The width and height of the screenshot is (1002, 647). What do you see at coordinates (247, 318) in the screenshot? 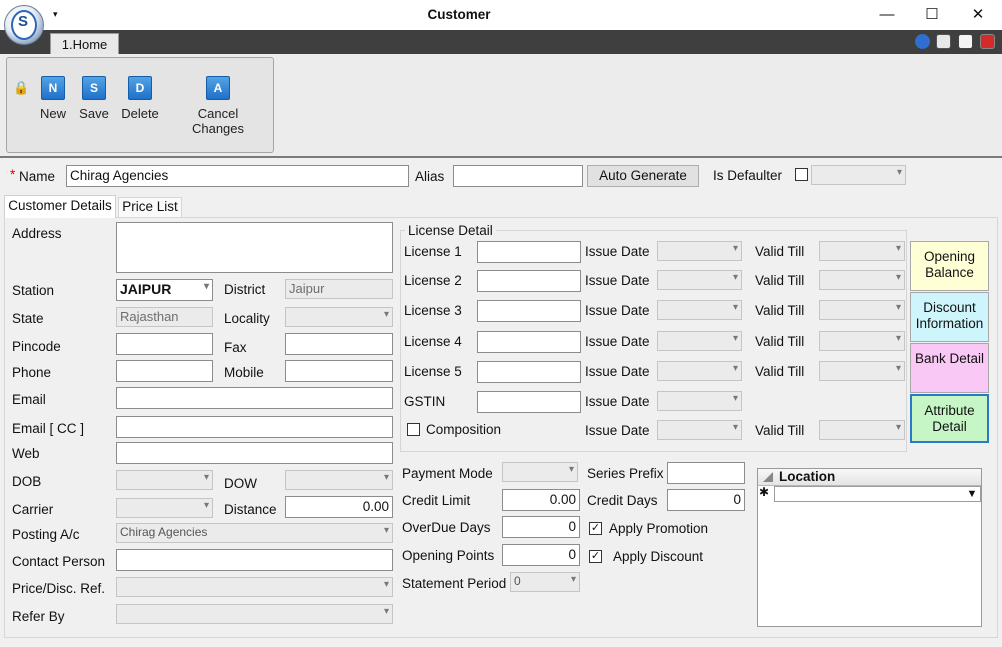
I see `locality-label: Locality` at bounding box center [247, 318].